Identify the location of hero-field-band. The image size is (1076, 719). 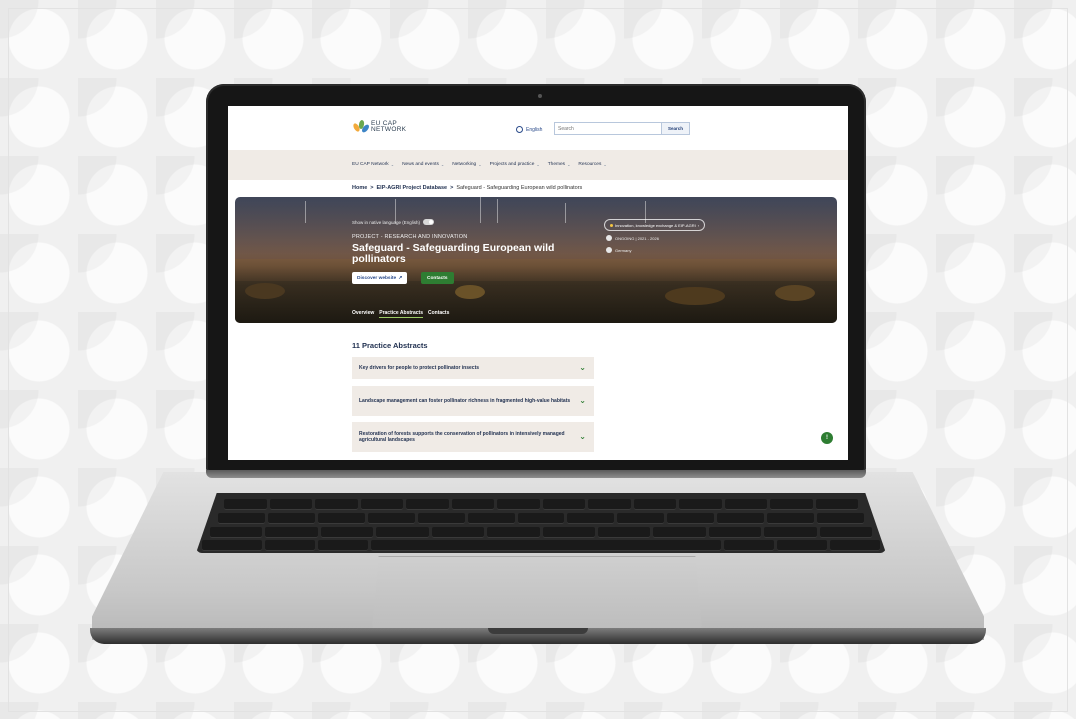
(536, 302).